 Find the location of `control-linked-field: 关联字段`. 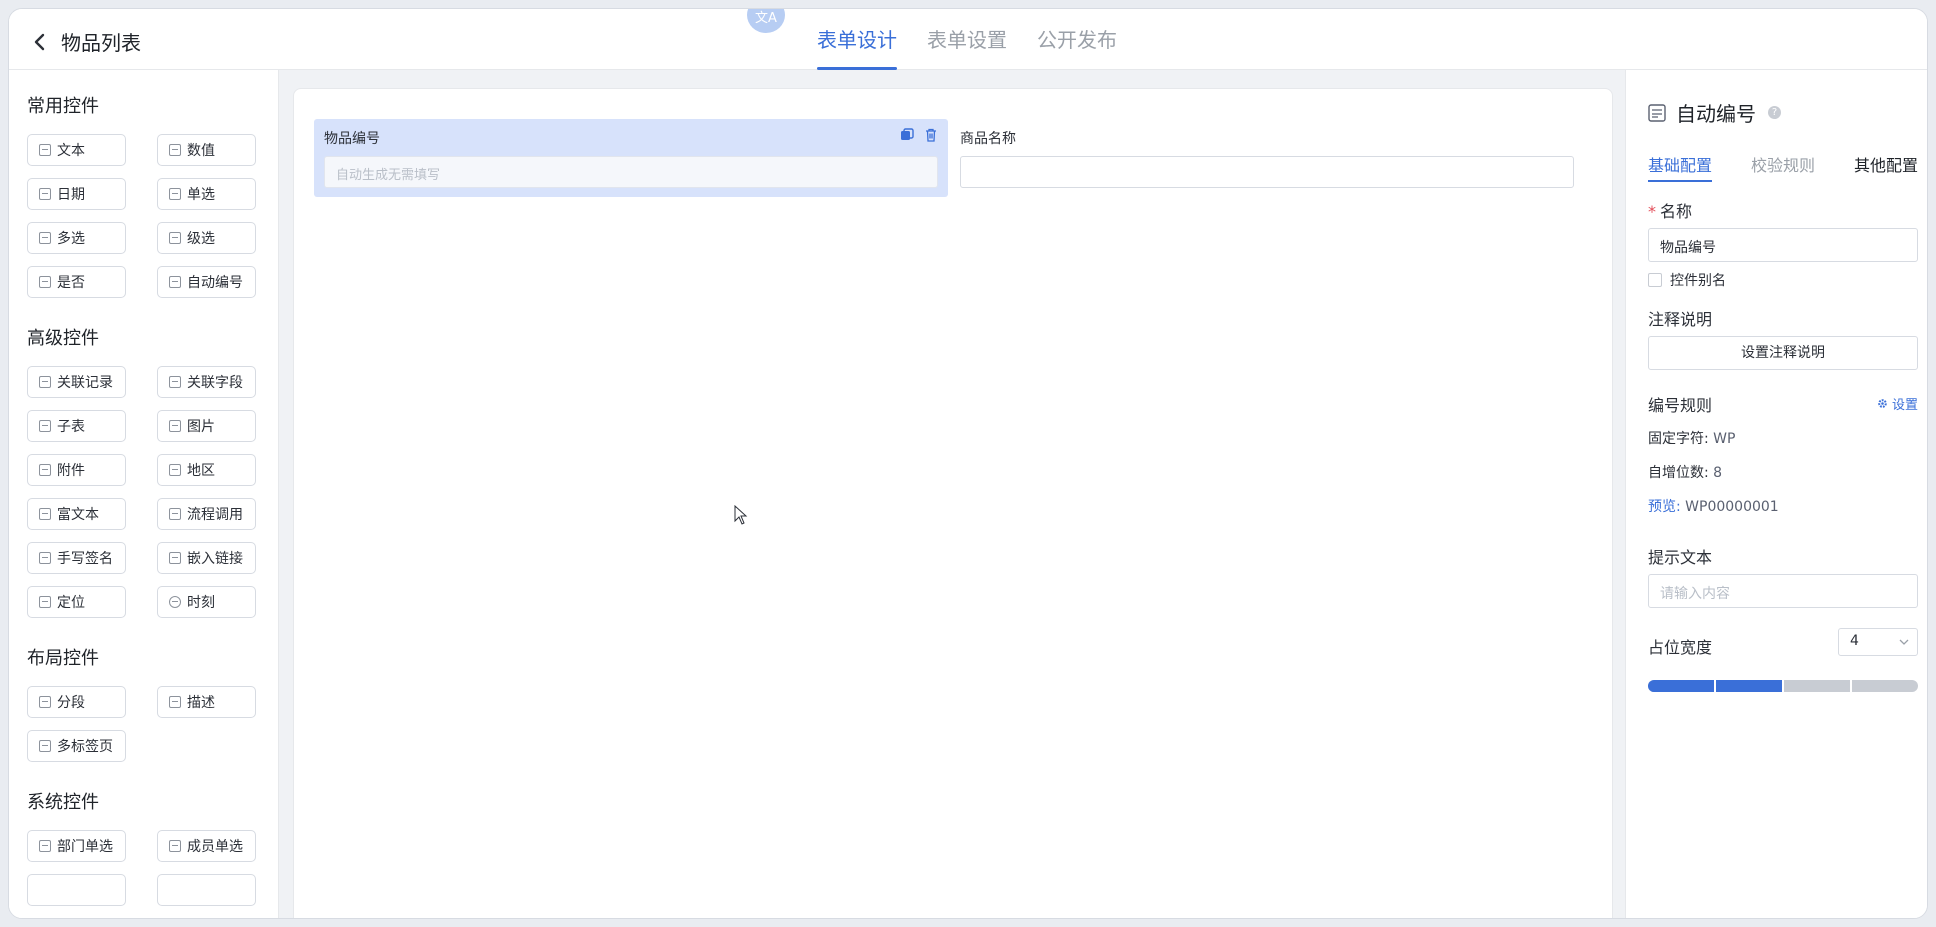

control-linked-field: 关联字段 is located at coordinates (206, 382).